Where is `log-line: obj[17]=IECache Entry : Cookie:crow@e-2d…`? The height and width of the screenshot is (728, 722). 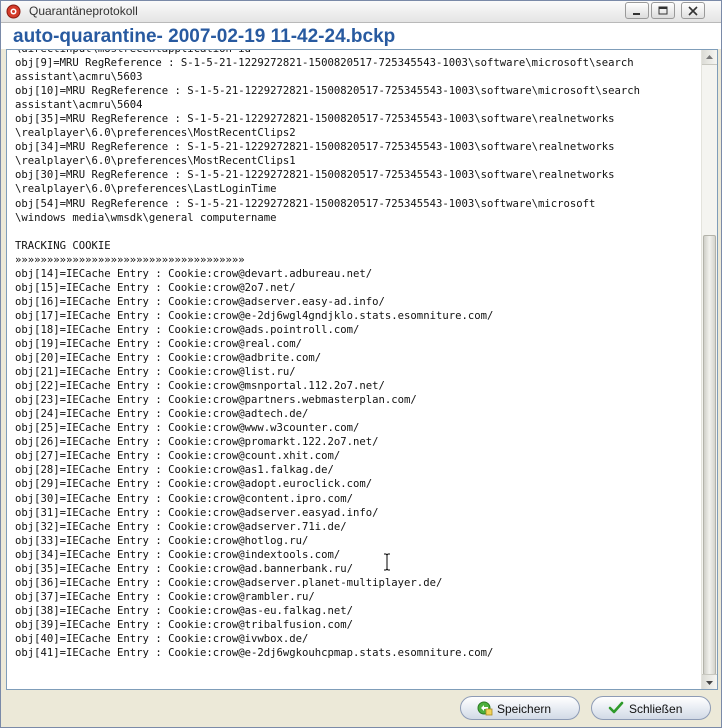 log-line: obj[17]=IECache Entry : Cookie:crow@e-2d… is located at coordinates (254, 315).